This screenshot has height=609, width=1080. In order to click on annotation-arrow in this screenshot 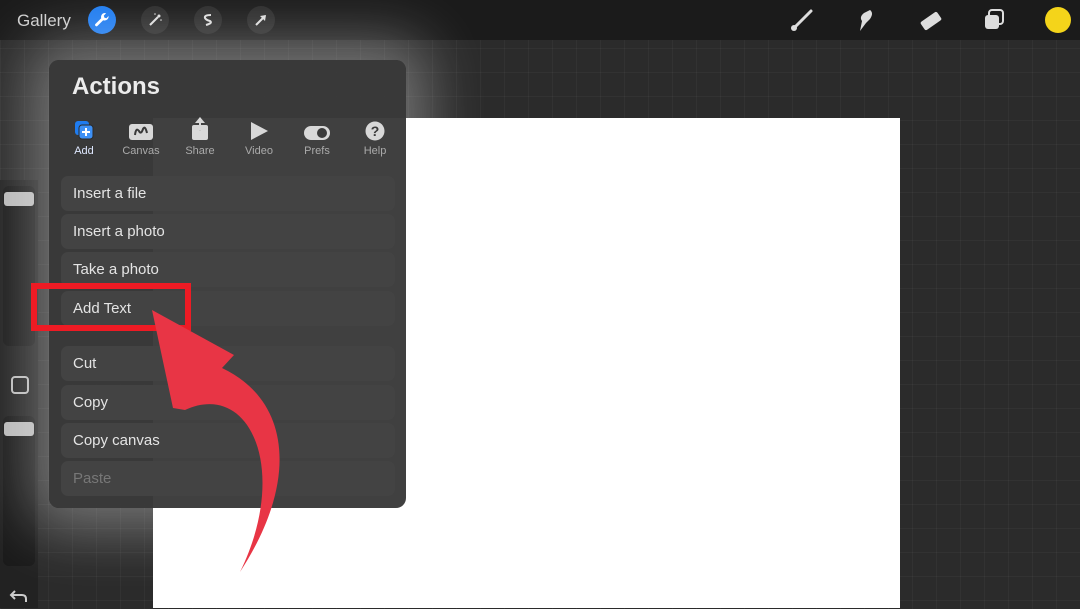, I will do `click(216, 441)`.